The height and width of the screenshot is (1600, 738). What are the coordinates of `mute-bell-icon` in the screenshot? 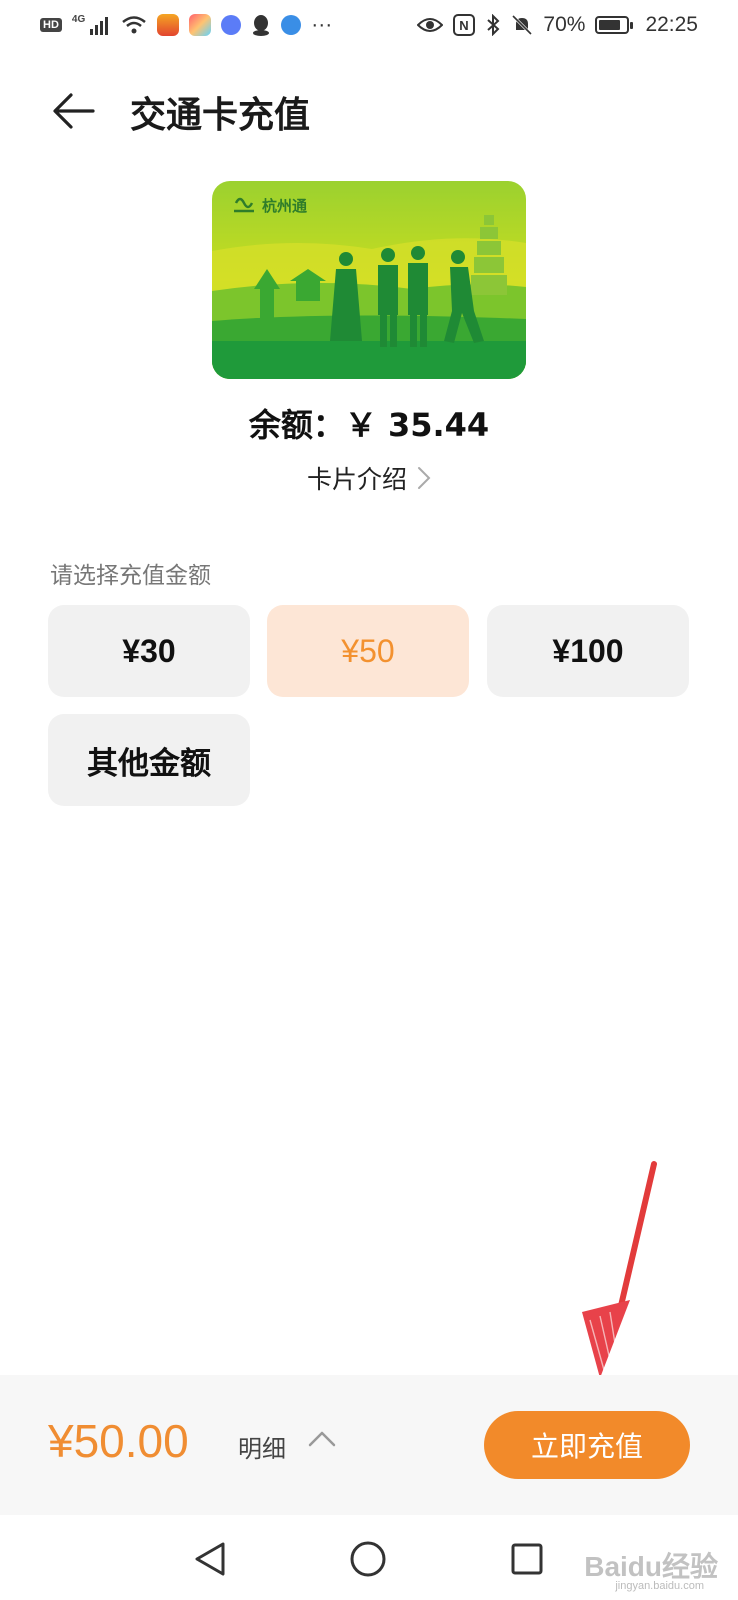 It's located at (522, 25).